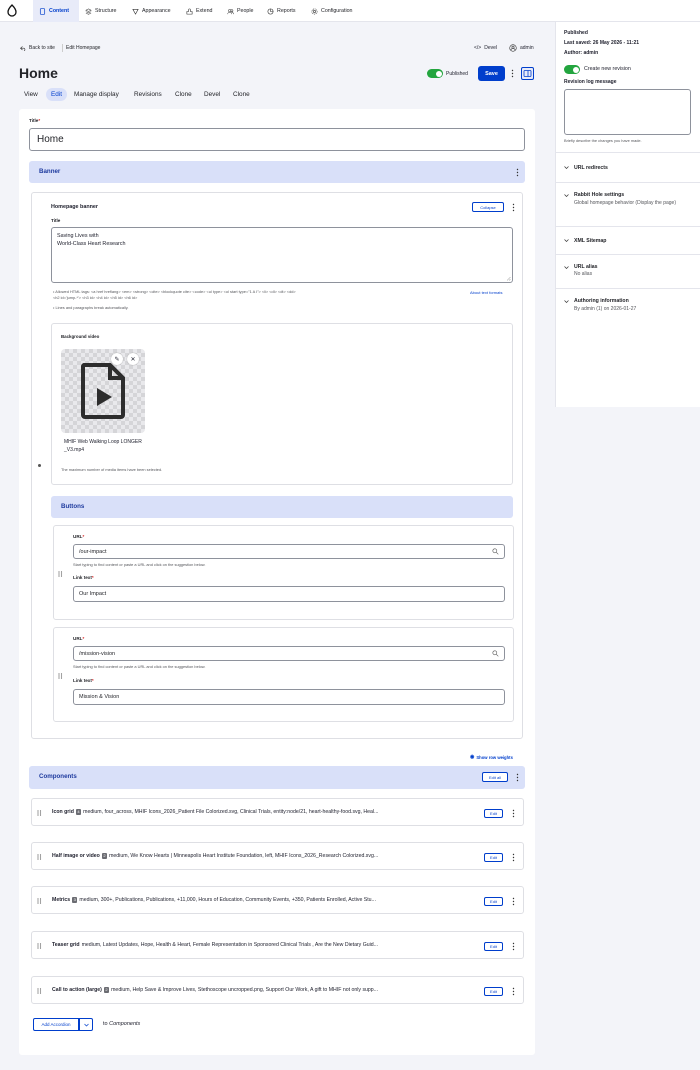 This screenshot has width=700, height=1070. I want to click on component-name: Teaser grid, so click(66, 945).